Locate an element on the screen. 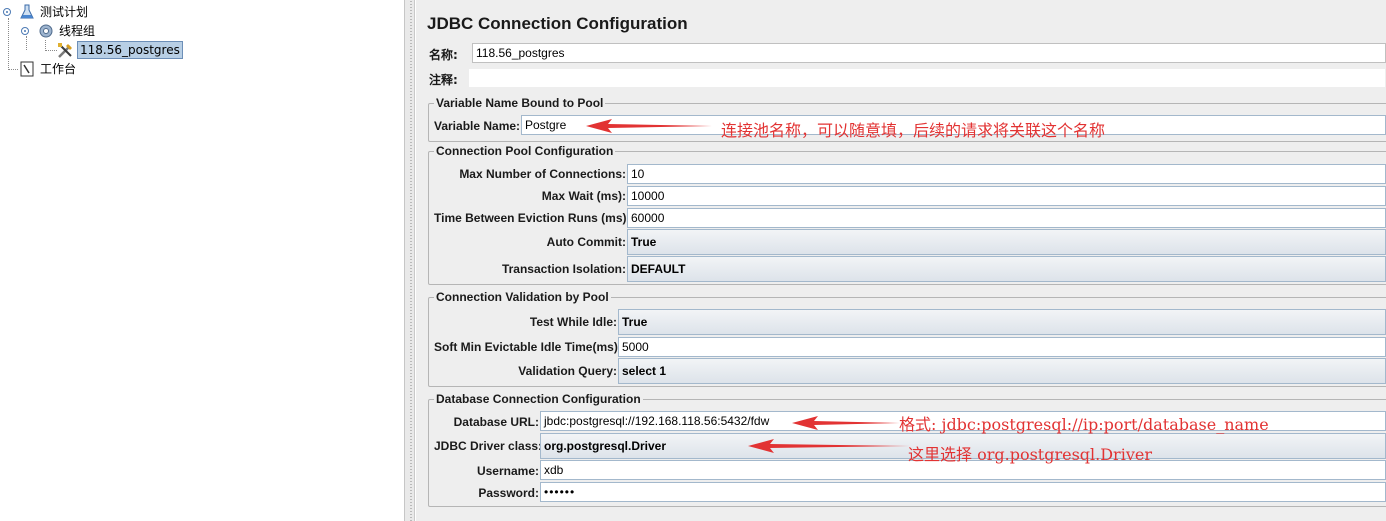 The height and width of the screenshot is (521, 1386). pane-splitter is located at coordinates (410, 260).